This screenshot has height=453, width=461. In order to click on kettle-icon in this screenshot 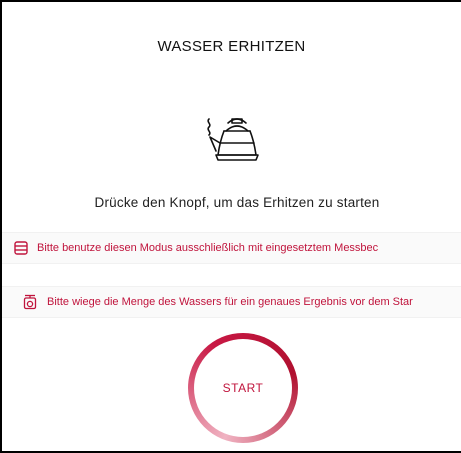, I will do `click(233, 139)`.